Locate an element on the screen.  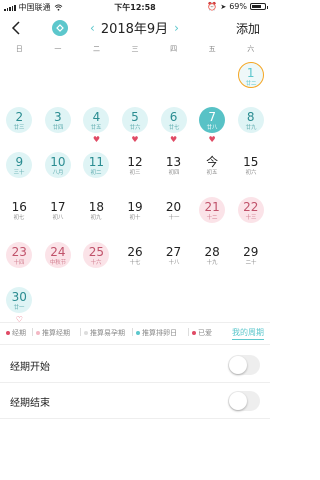
day-number: 13 is located at coordinates (173, 162).